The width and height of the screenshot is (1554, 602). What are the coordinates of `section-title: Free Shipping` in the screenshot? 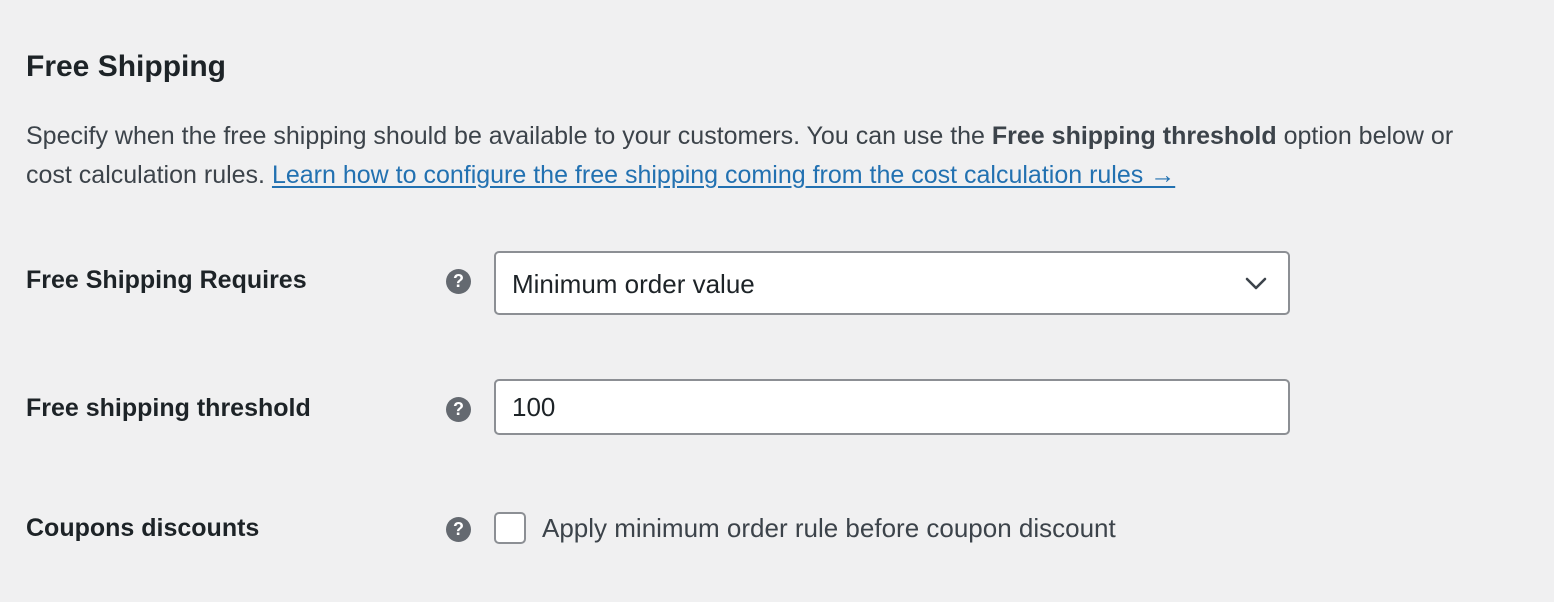 It's located at (126, 66).